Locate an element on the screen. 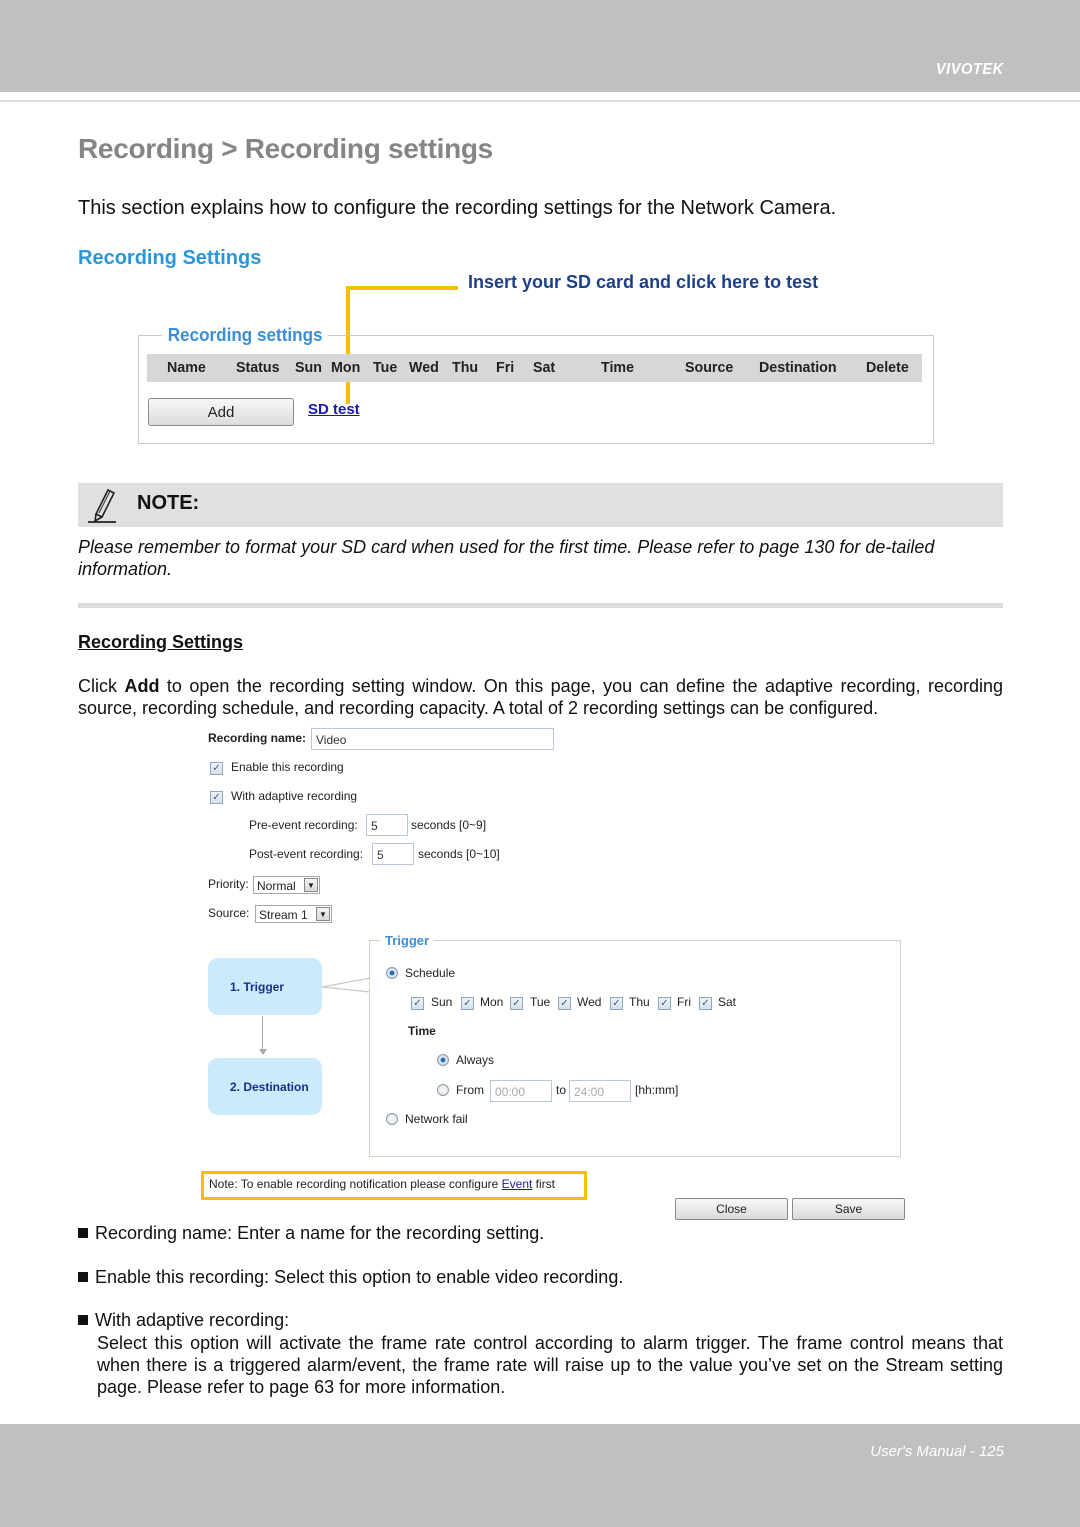 This screenshot has width=1080, height=1527. column-header: Sun is located at coordinates (308, 367).